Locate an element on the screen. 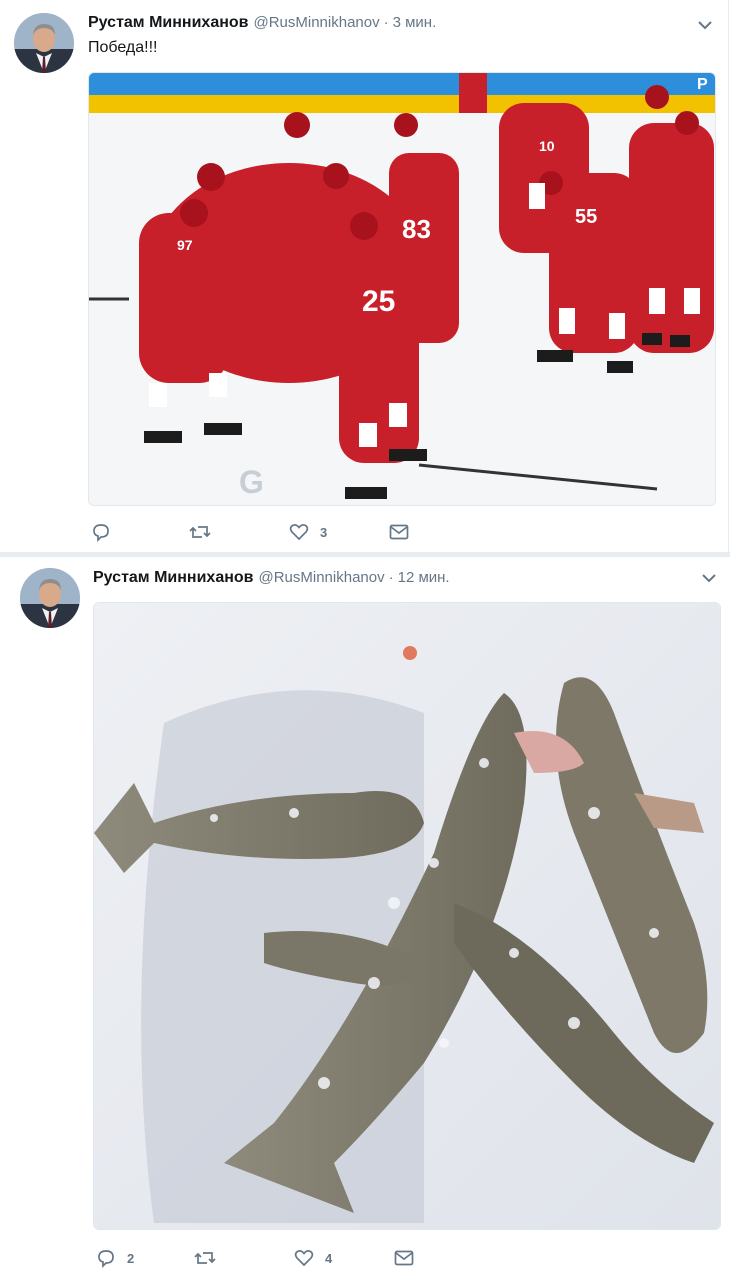 This screenshot has width=730, height=1280. tweet-actions: 3 is located at coordinates (290, 532).